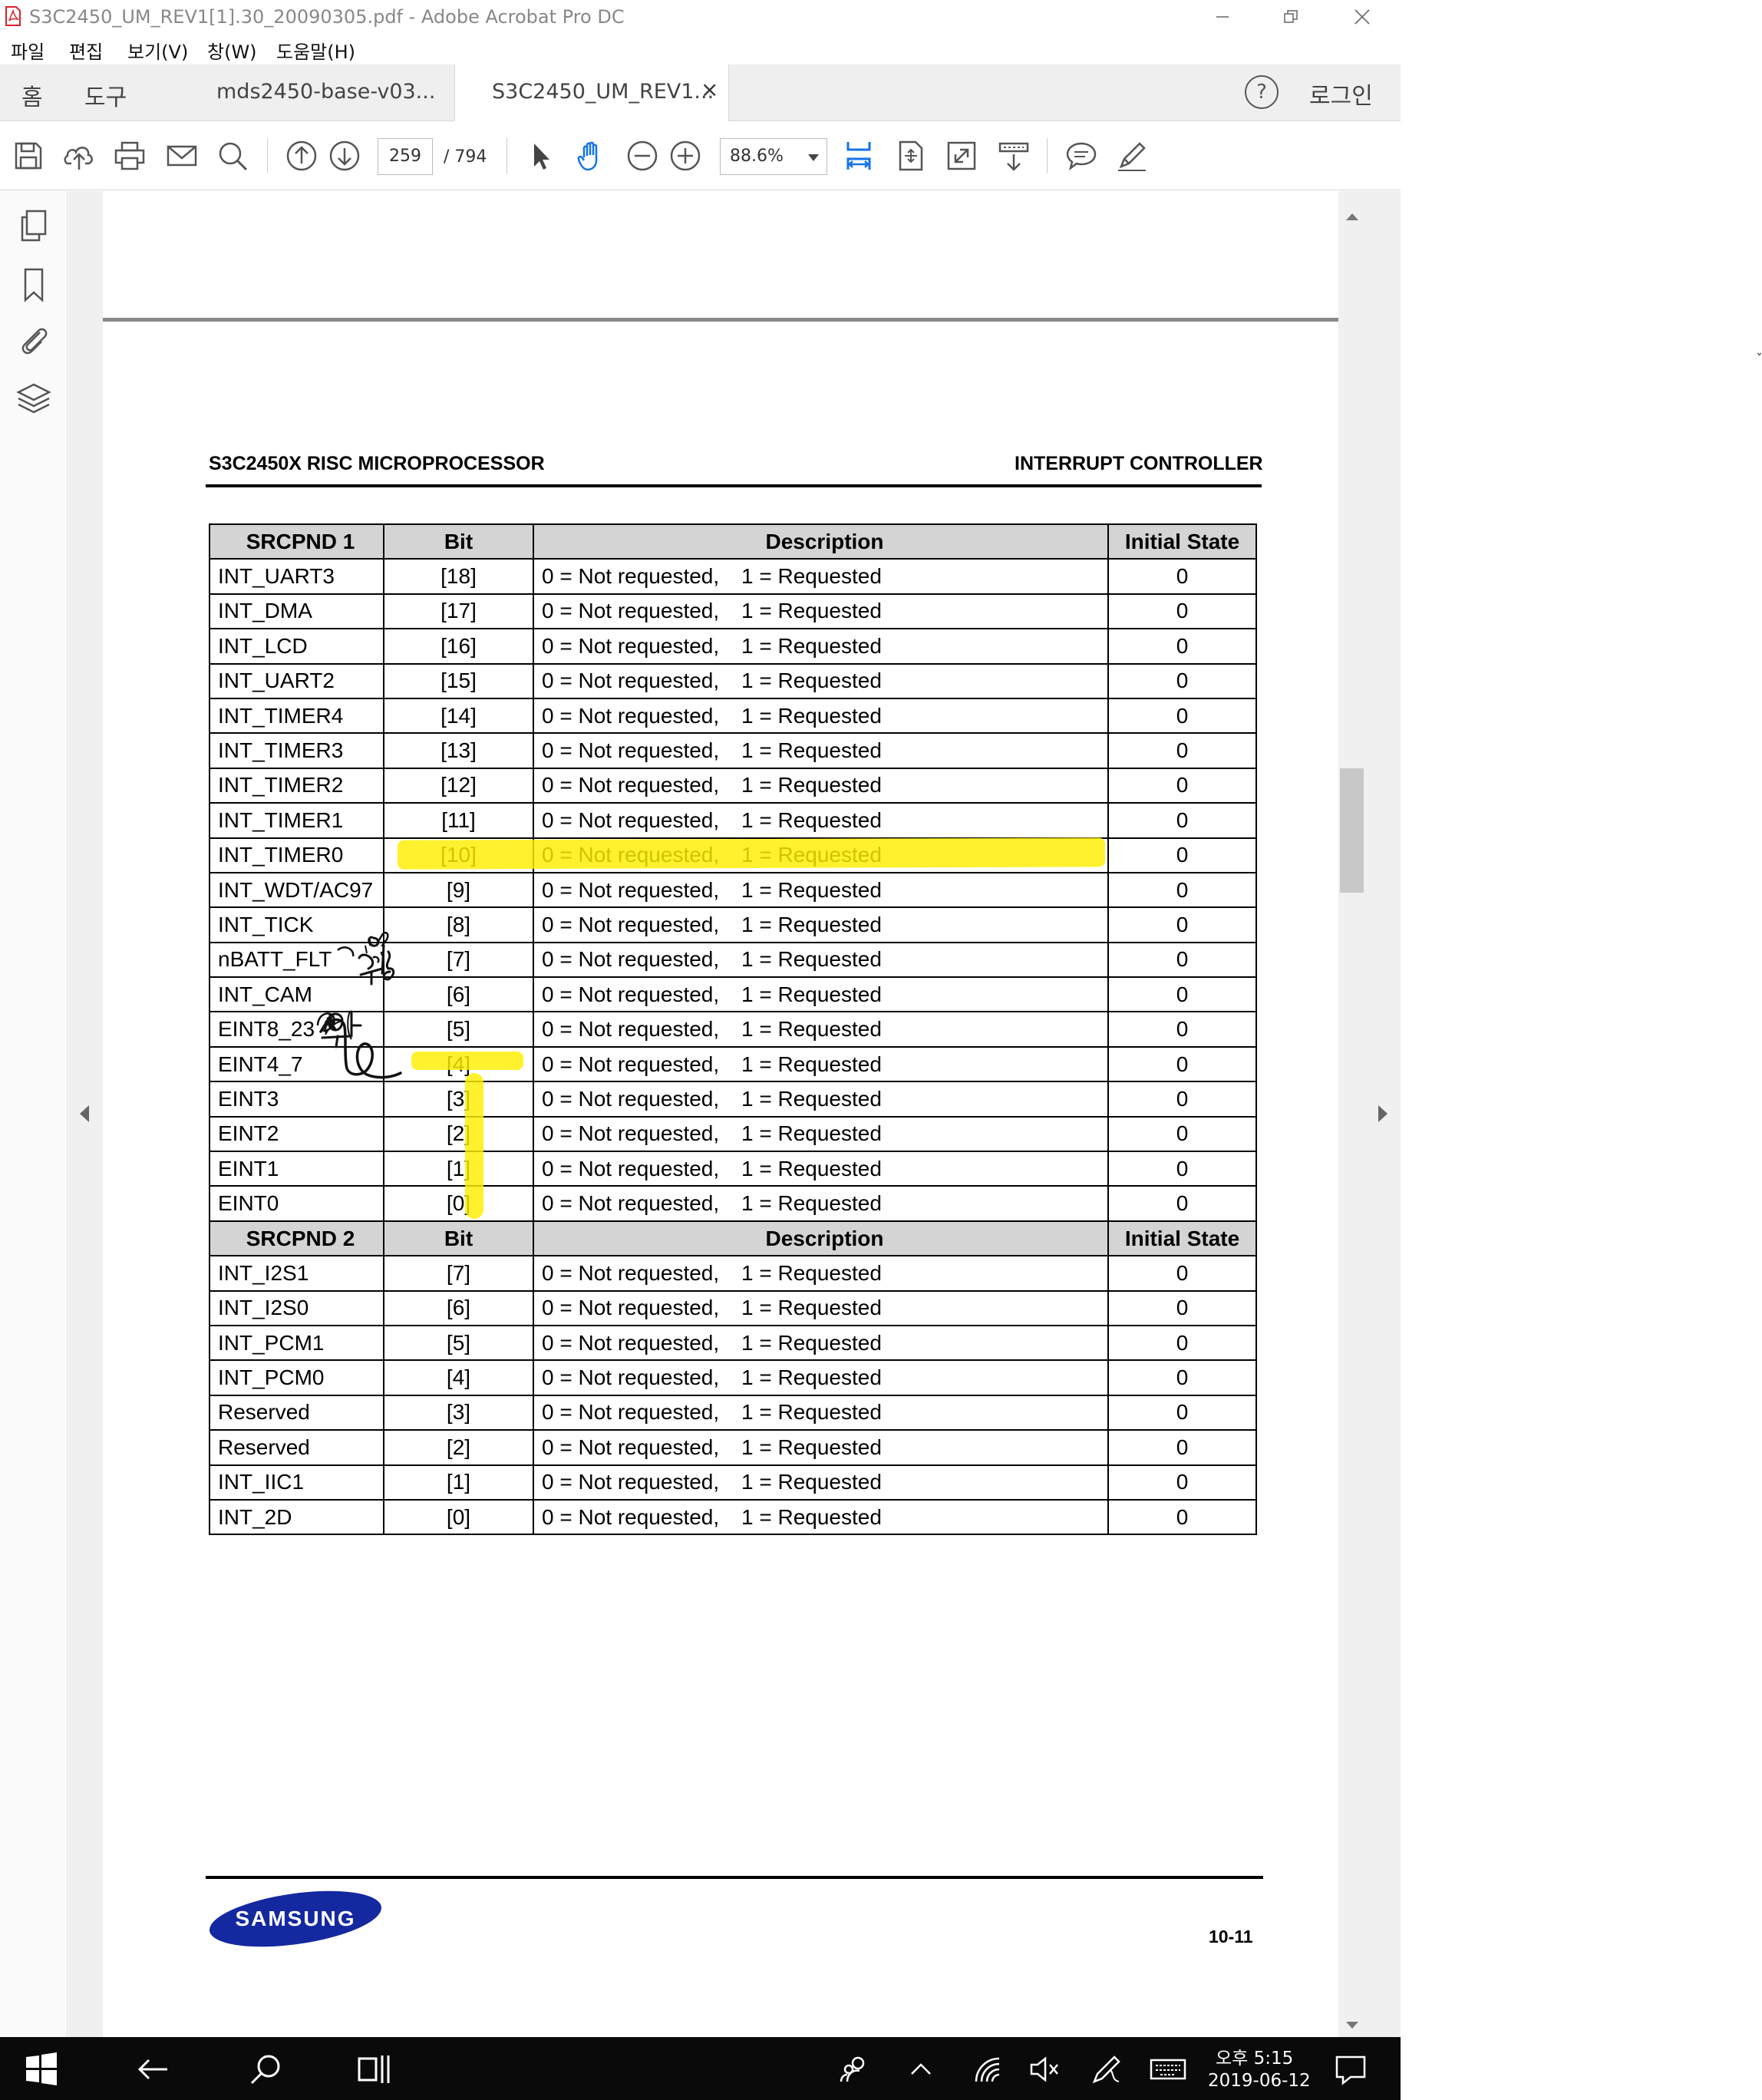 The width and height of the screenshot is (1762, 2100). Describe the element at coordinates (1254, 2056) in the screenshot. I see `clock-time: 오후 5:15` at that location.